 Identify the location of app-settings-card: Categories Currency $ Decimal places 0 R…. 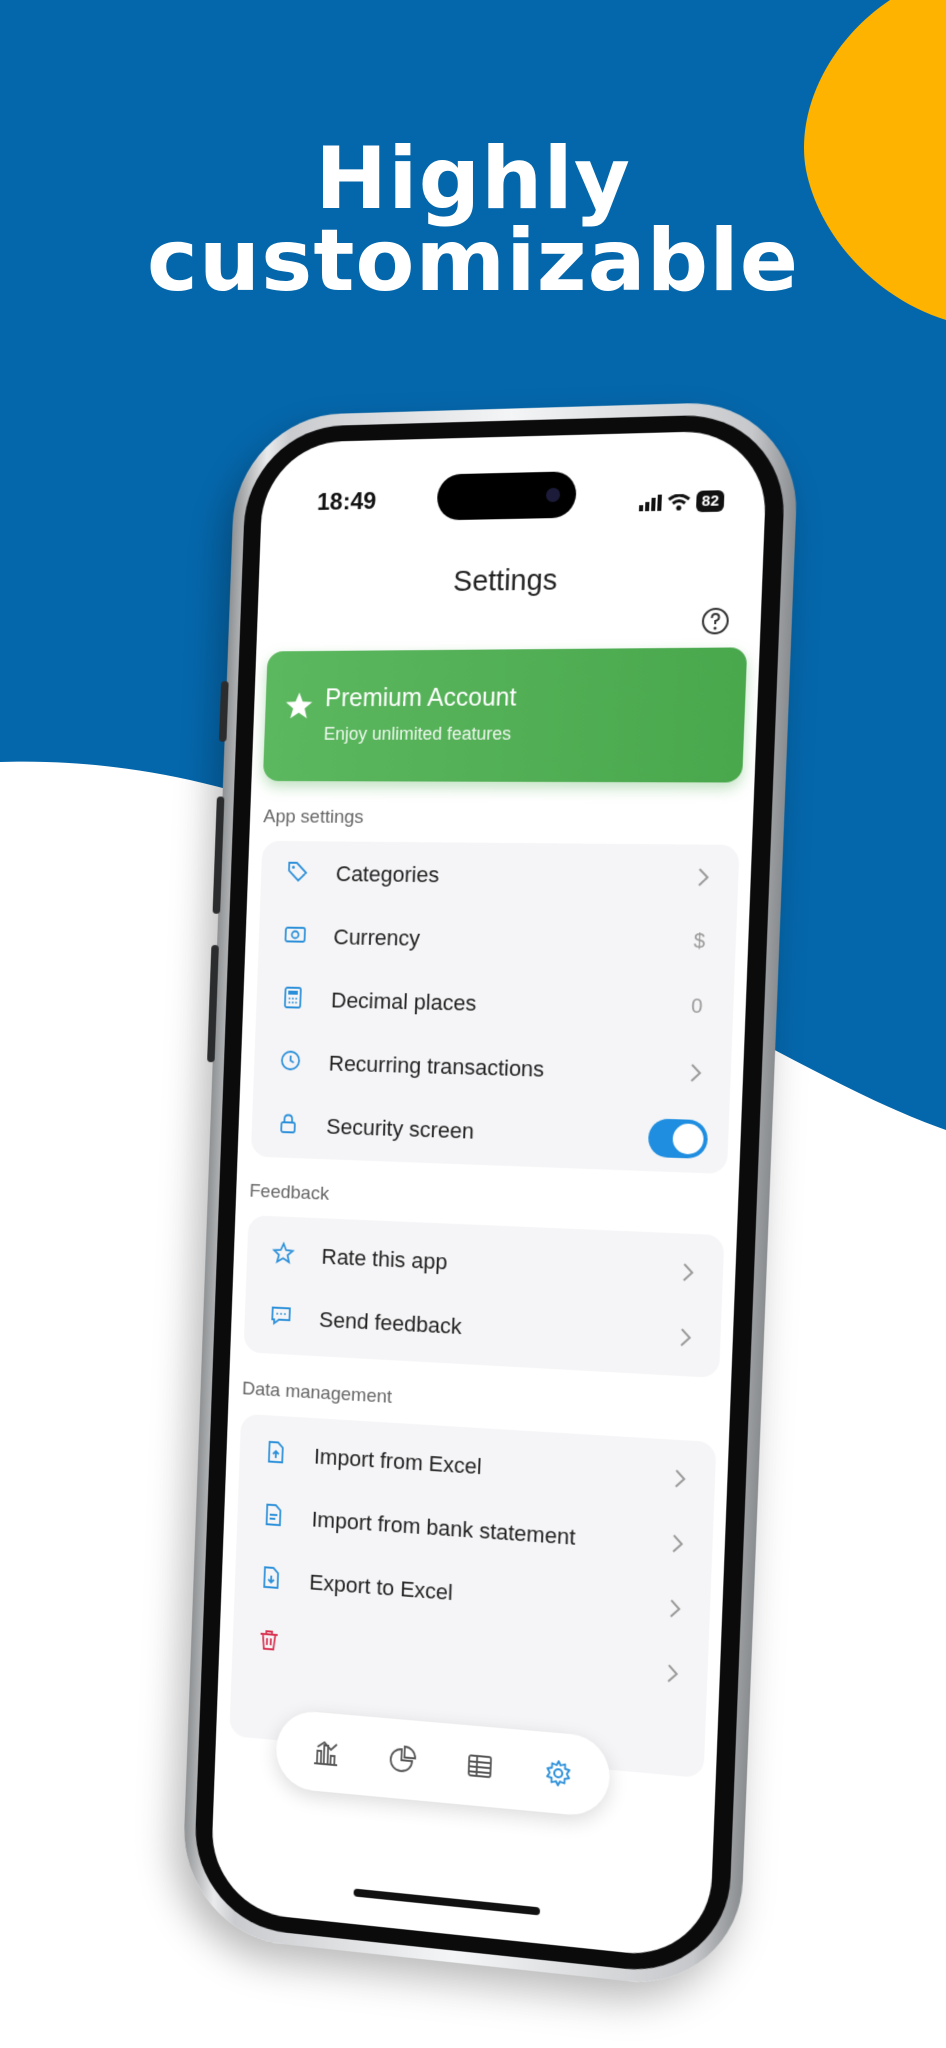
(495, 1007).